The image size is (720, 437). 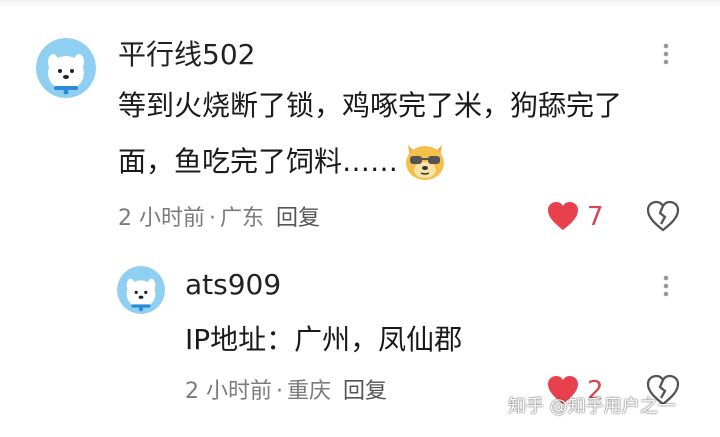 What do you see at coordinates (186, 55) in the screenshot?
I see `comment-username: 平行线502` at bounding box center [186, 55].